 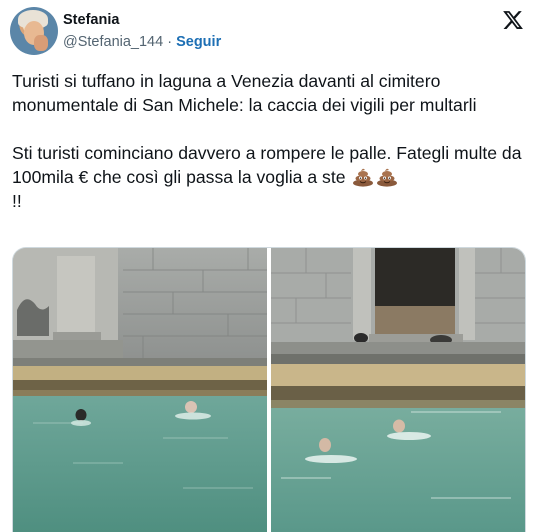 I want to click on display-name: Stefania, so click(x=142, y=20).